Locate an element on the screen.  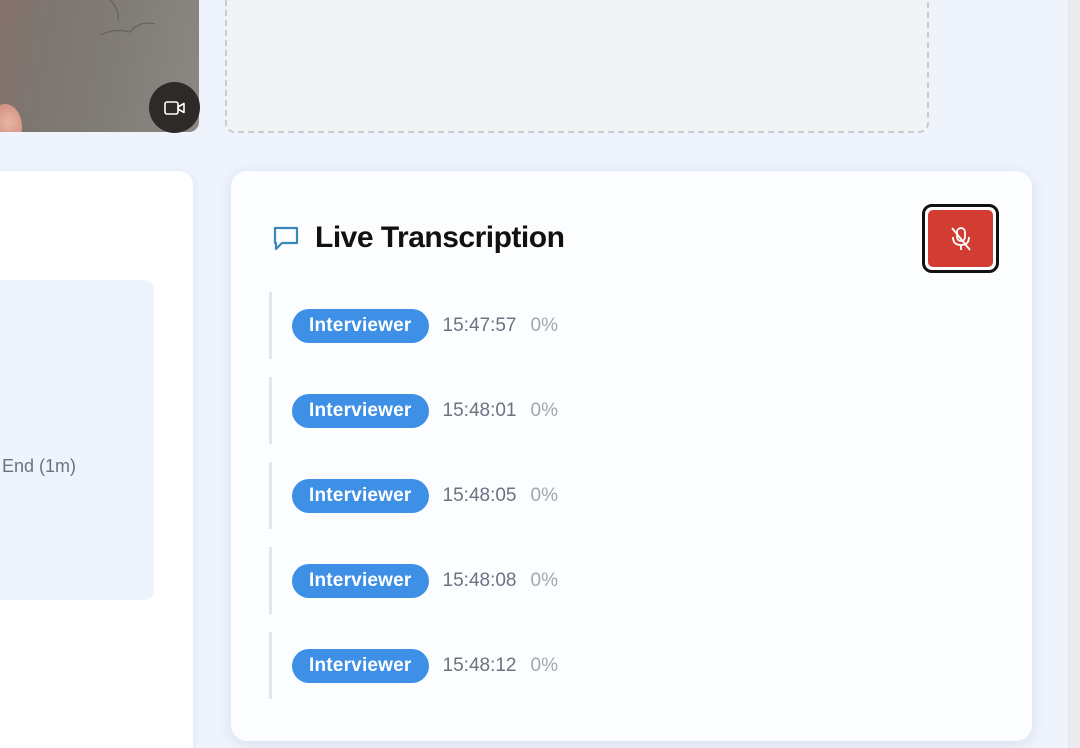
mic-off-icon is located at coordinates (960, 238).